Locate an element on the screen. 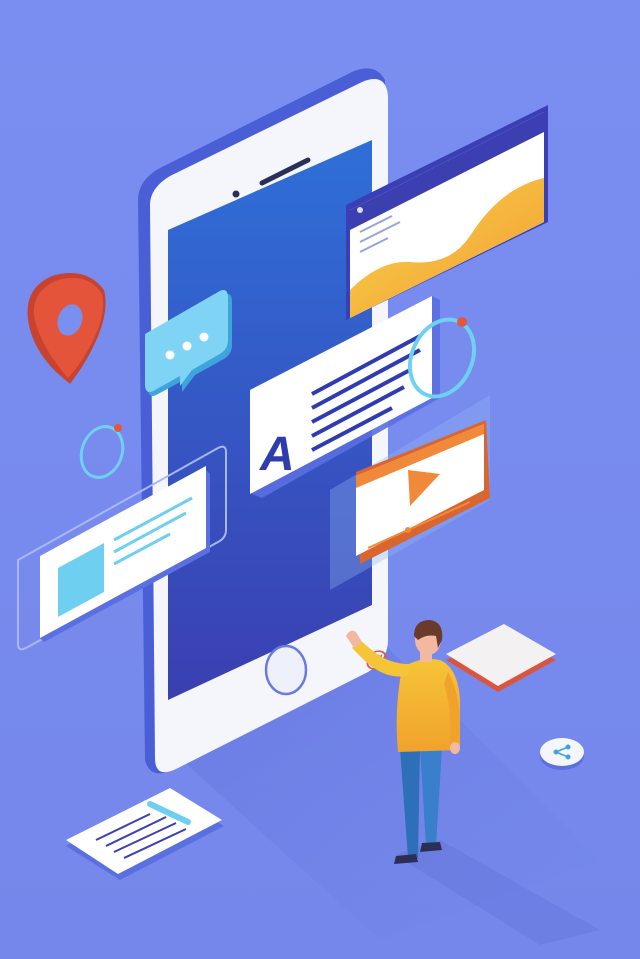  share-icon is located at coordinates (562, 754).